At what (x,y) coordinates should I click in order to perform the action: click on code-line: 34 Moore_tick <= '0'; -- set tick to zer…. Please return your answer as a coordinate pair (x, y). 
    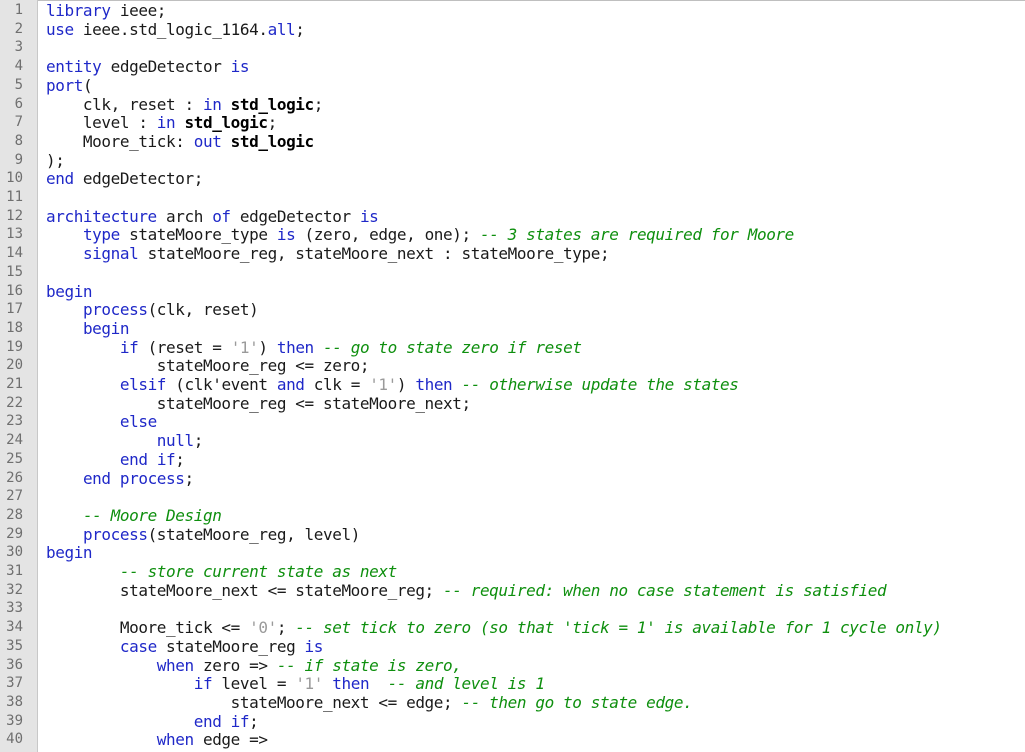
    Looking at the image, I should click on (512, 627).